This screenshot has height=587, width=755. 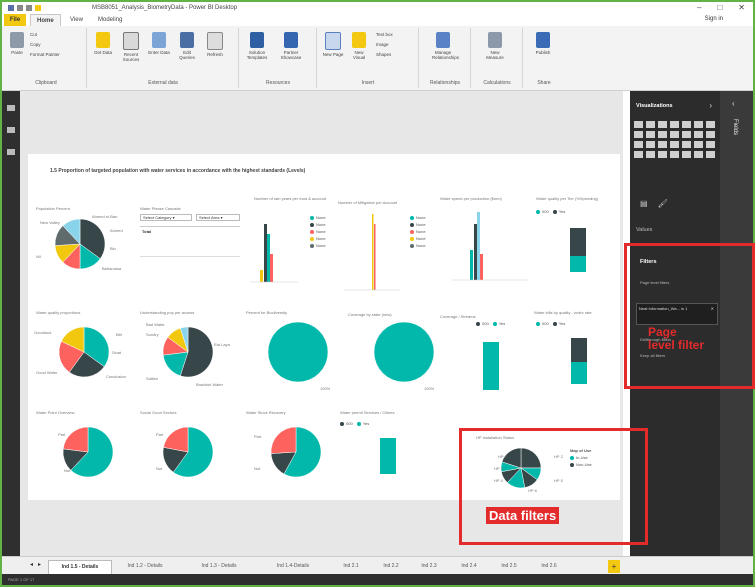 I want to click on paste-button: Paste, so click(x=17, y=43).